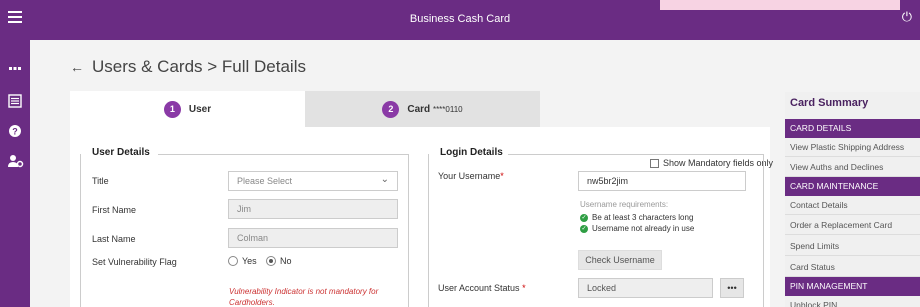 This screenshot has width=920, height=307. I want to click on page-title: ← Users & Cards > Full Details, so click(188, 67).